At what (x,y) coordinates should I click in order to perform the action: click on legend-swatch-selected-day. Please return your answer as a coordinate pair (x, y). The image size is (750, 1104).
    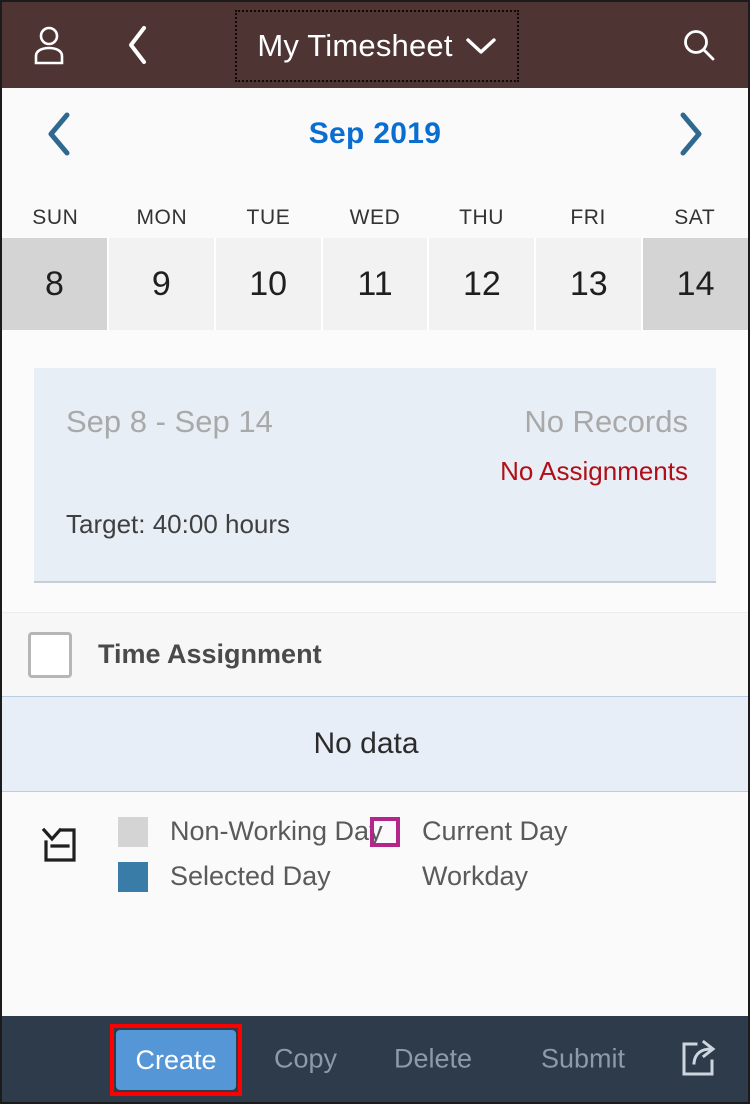
    Looking at the image, I should click on (133, 876).